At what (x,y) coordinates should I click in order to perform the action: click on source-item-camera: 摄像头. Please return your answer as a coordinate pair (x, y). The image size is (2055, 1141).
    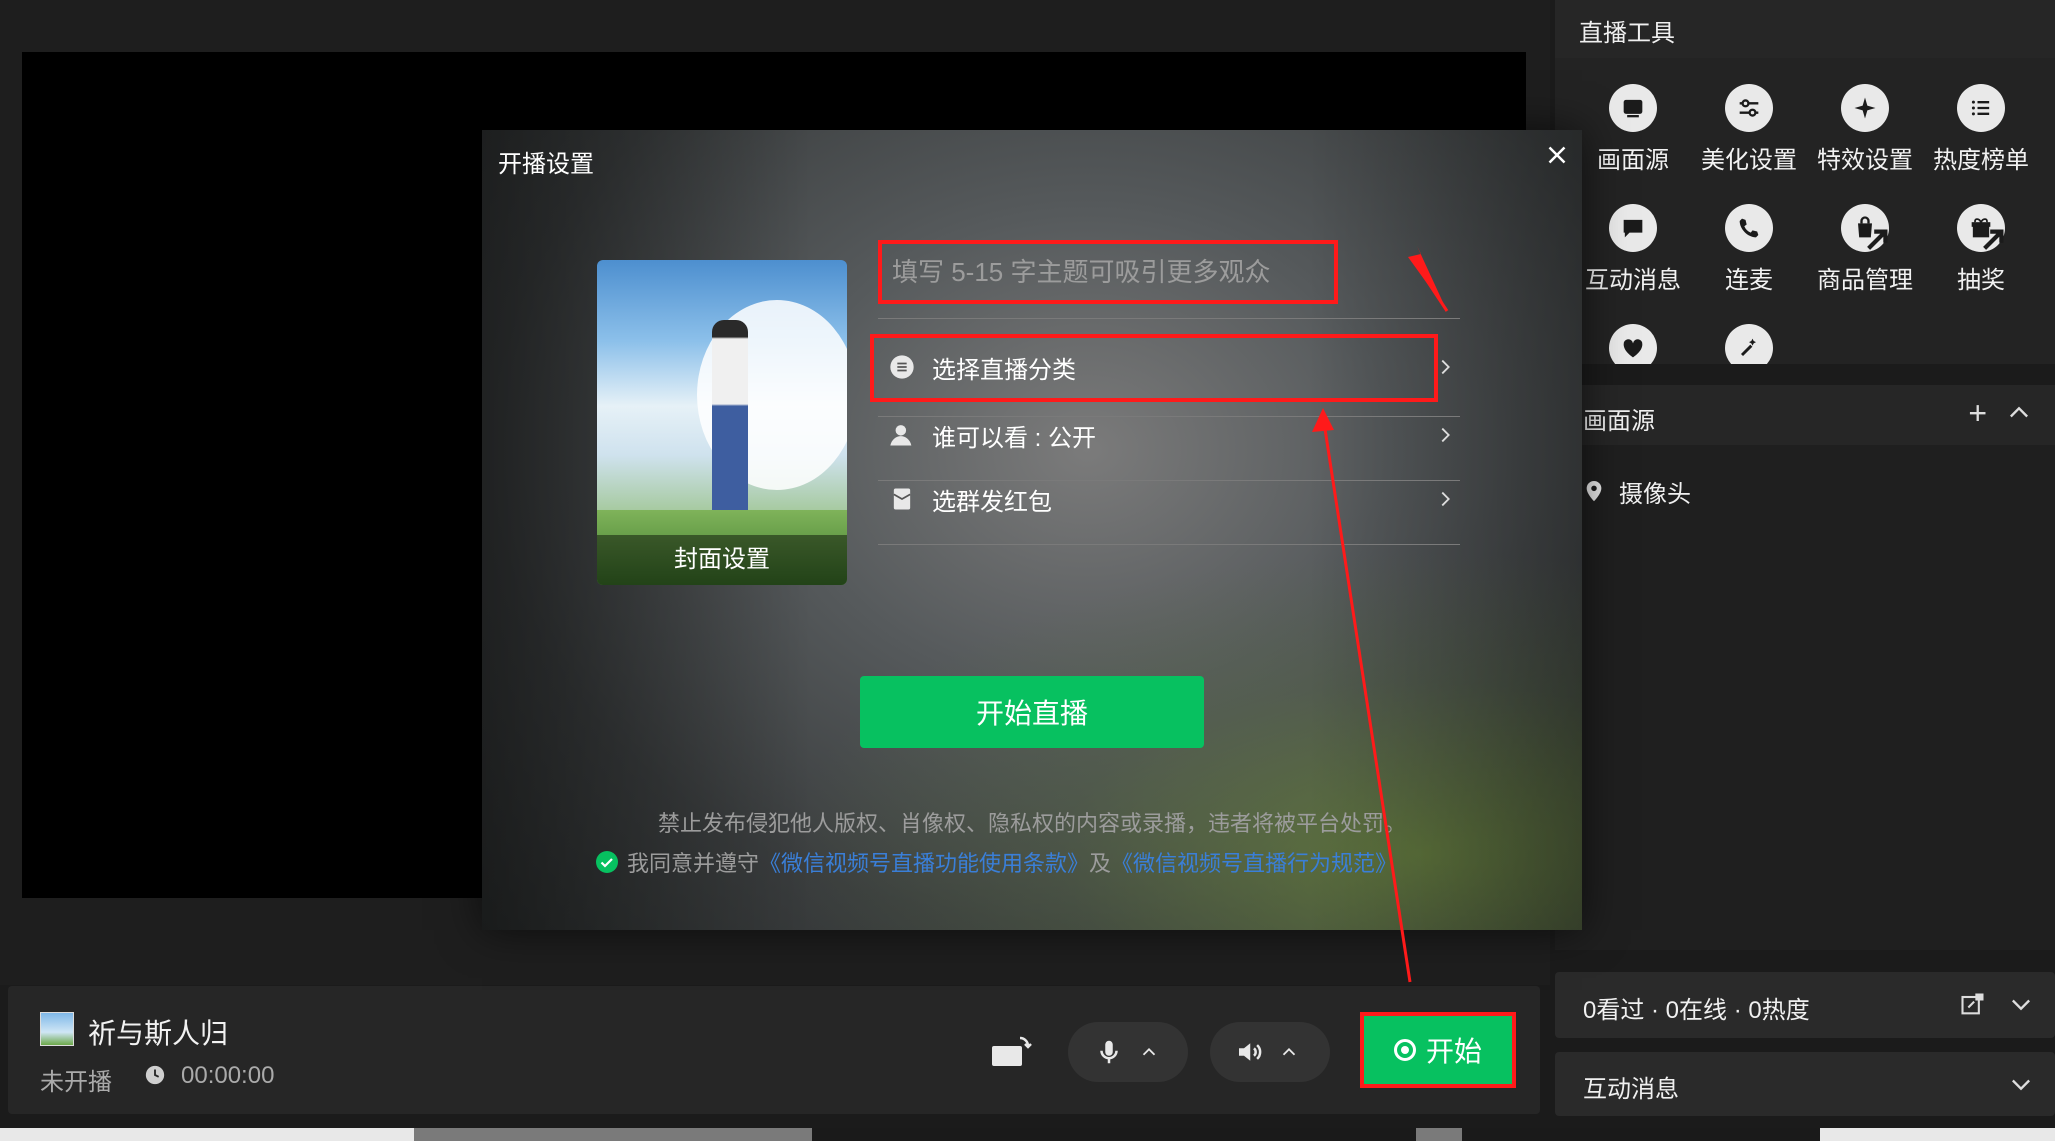
    Looking at the image, I should click on (1637, 491).